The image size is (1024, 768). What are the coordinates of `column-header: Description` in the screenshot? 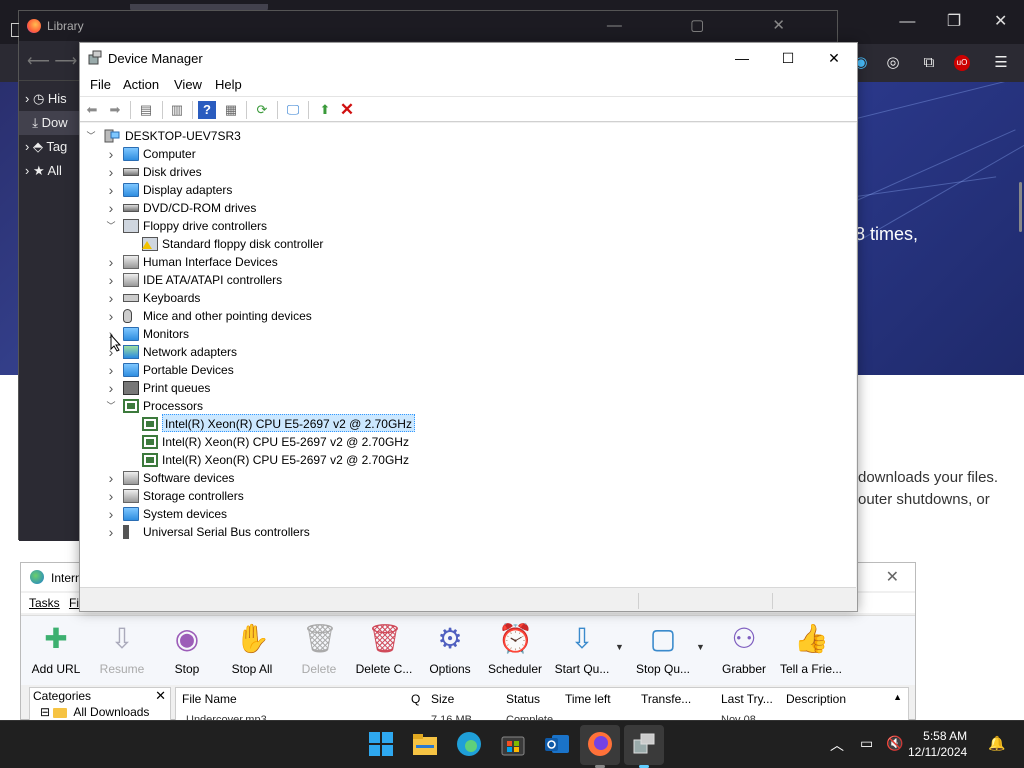 It's located at (816, 699).